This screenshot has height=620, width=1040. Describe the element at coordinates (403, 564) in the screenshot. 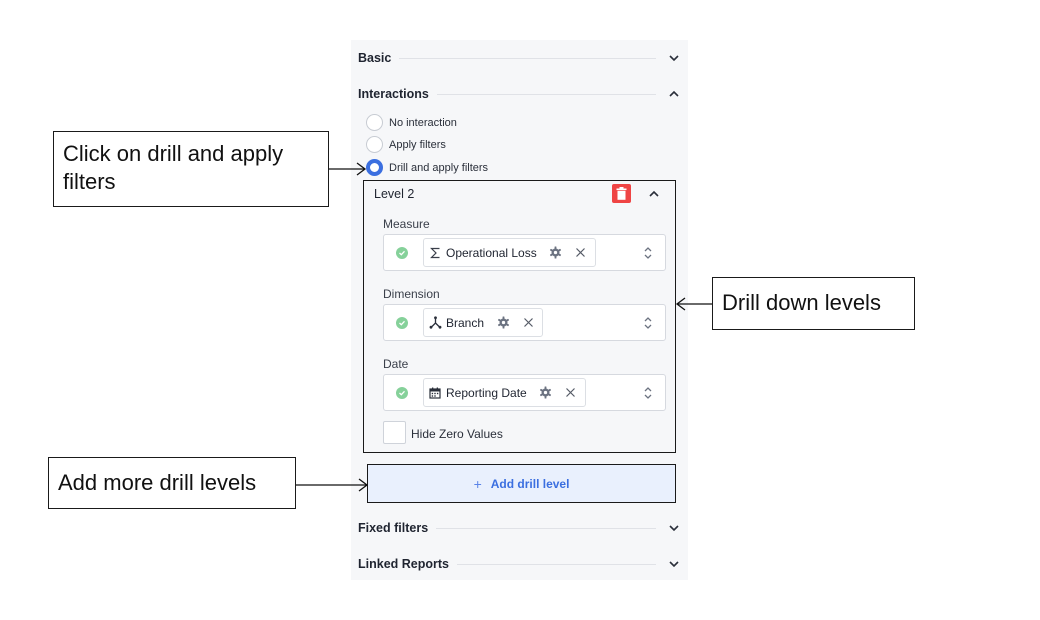

I see `section-linked-reports-title: Linked Reports` at that location.